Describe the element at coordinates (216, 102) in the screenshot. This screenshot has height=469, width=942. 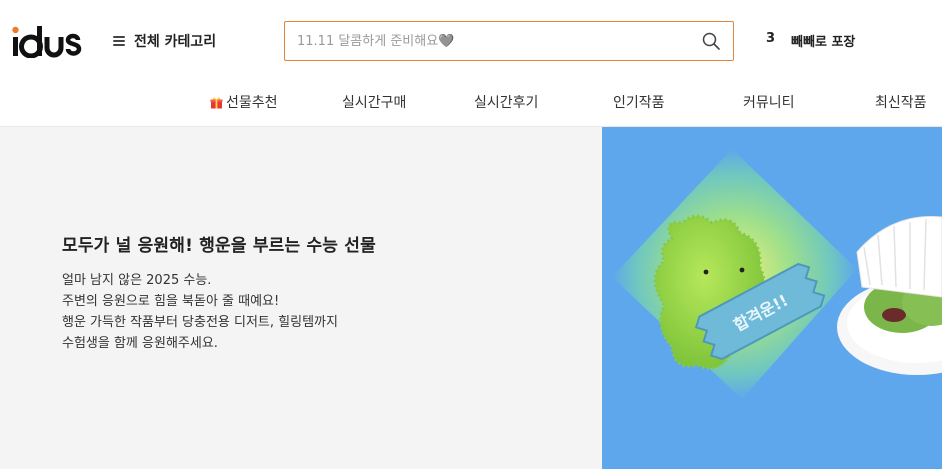
I see `gift-icon` at that location.